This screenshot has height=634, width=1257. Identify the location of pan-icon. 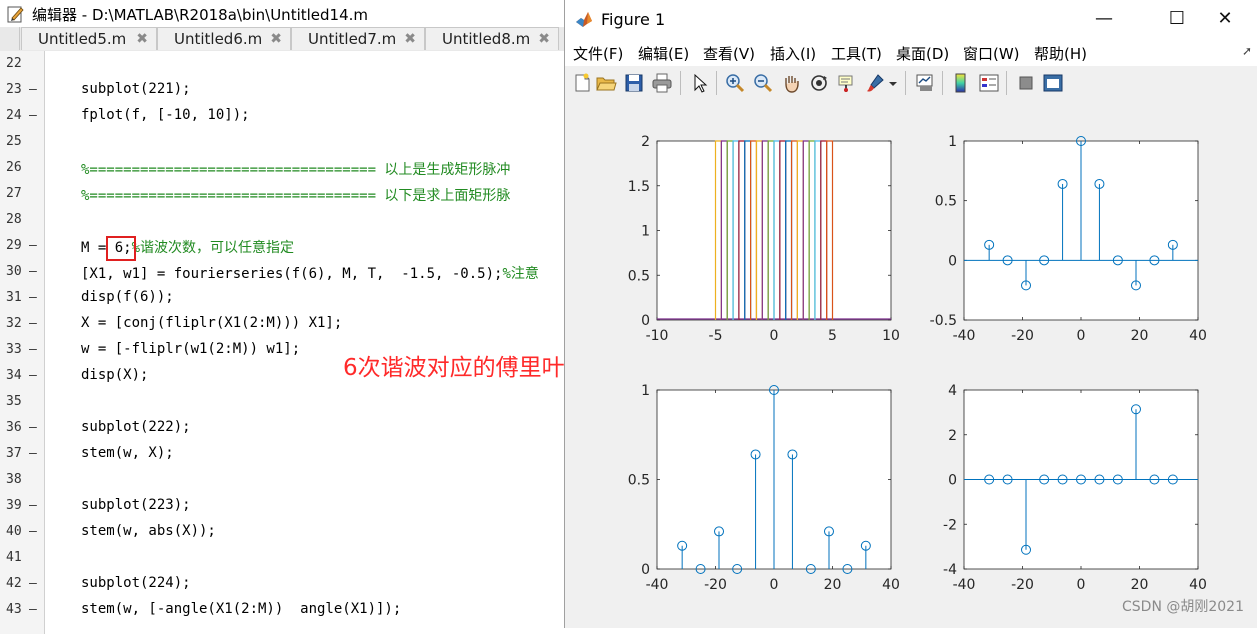
(791, 83).